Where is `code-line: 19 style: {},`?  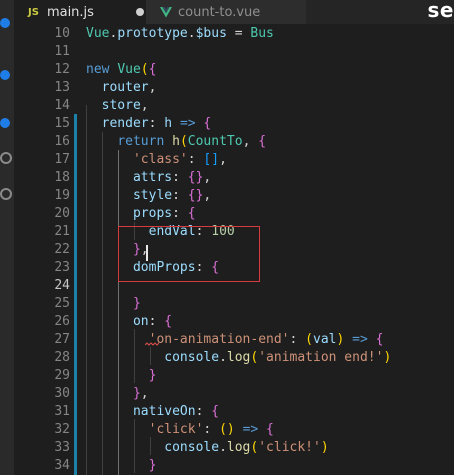
code-line: 19 style: {}, is located at coordinates (234, 196).